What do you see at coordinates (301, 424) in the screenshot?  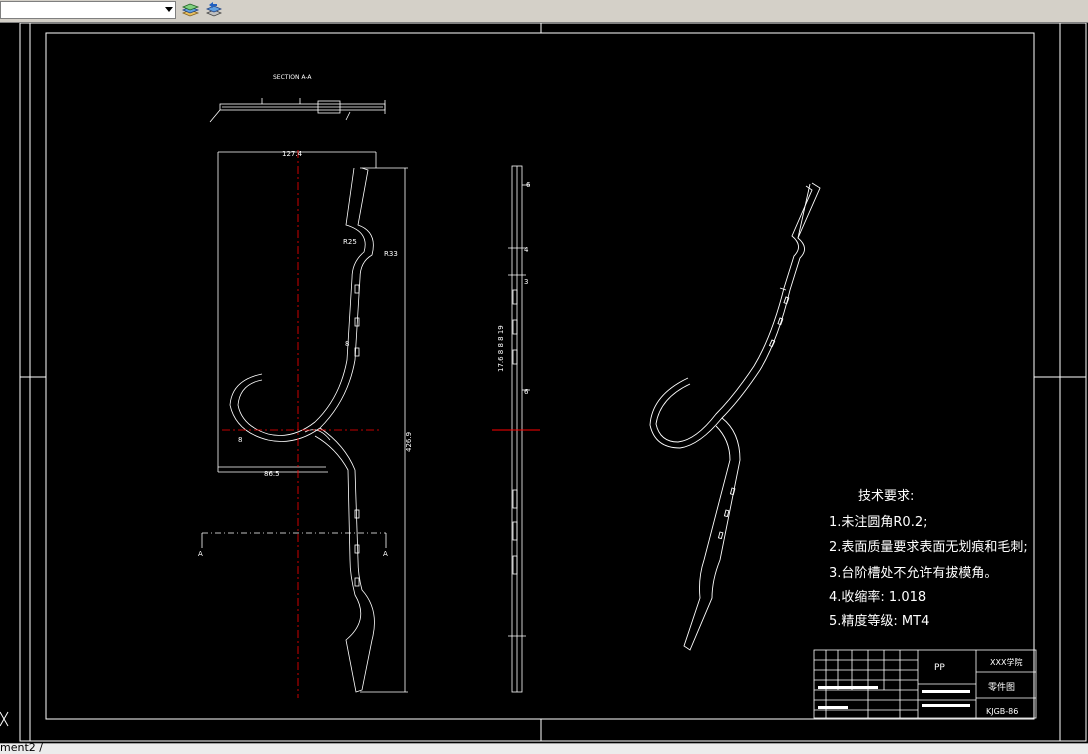 I see `centerlines` at bounding box center [301, 424].